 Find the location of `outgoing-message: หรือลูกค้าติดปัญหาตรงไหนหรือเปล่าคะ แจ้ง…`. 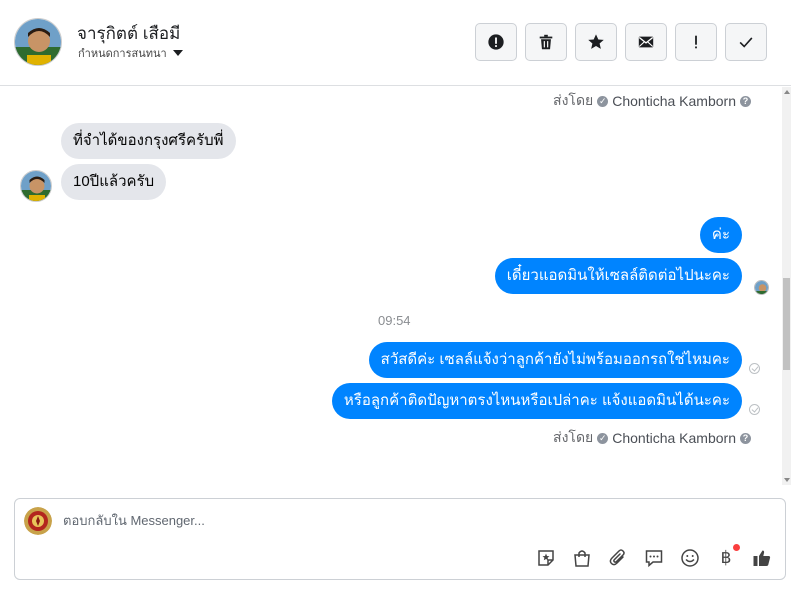

outgoing-message: หรือลูกค้าติดปัญหาตรงไหนหรือเปล่าคะ แจ้ง… is located at coordinates (536, 401).